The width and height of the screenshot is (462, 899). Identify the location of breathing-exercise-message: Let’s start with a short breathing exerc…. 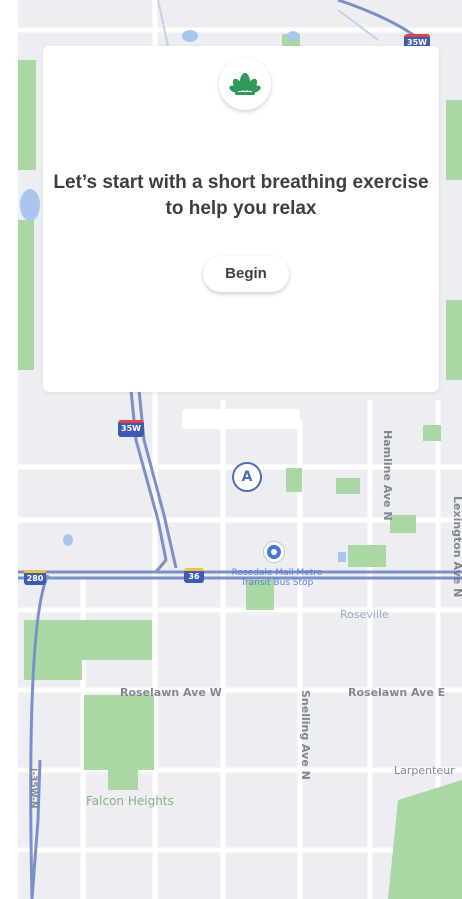
(241, 195).